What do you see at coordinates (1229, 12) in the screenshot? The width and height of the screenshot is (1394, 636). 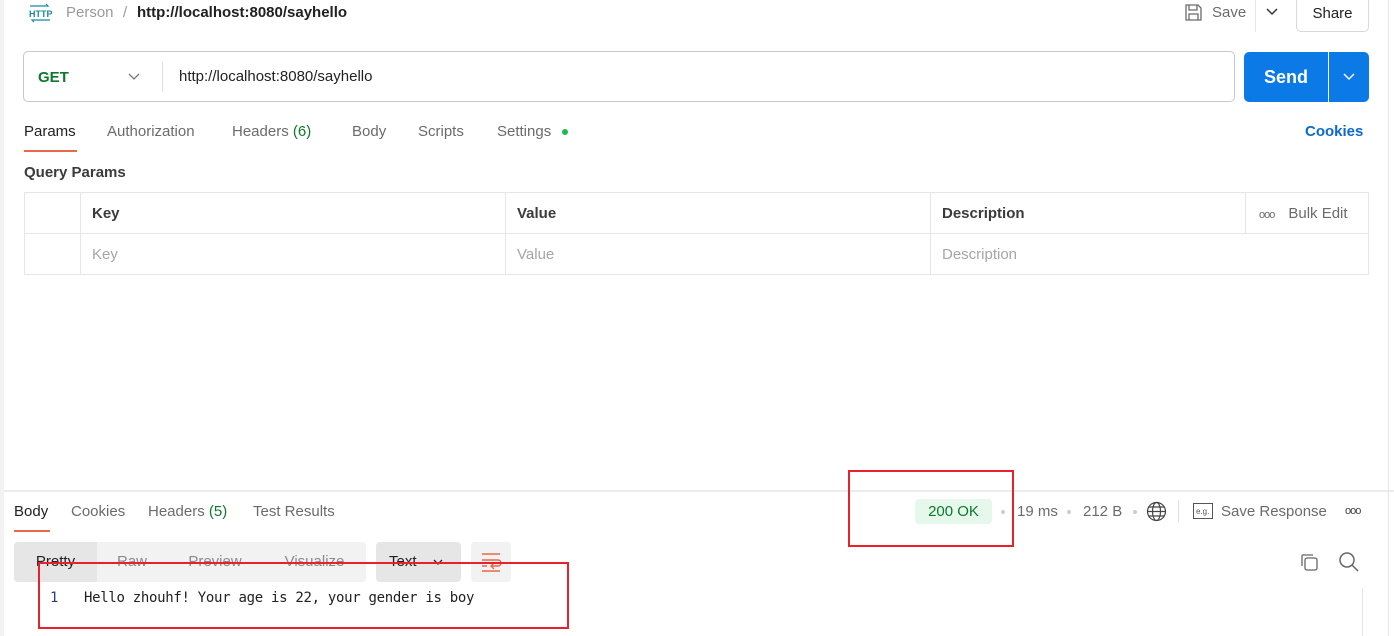 I see `save-button: Save` at bounding box center [1229, 12].